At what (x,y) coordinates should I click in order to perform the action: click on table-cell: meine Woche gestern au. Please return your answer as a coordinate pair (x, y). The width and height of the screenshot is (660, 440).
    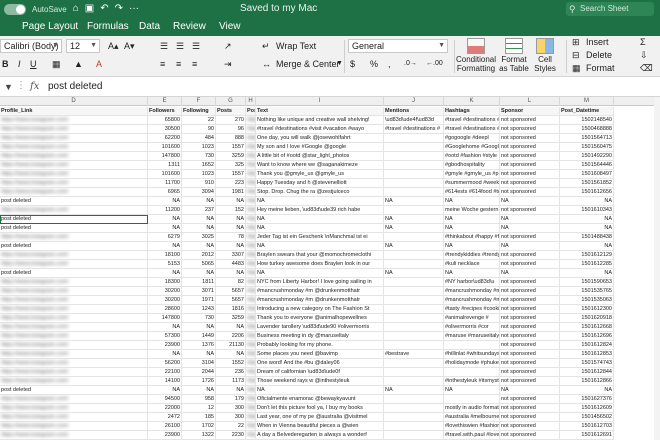
    Looking at the image, I should click on (472, 210).